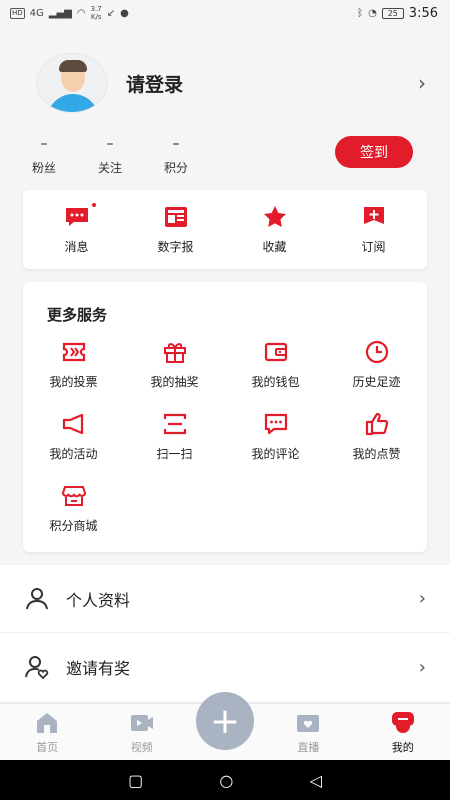  Describe the element at coordinates (308, 723) in the screenshot. I see `live-icon` at that location.